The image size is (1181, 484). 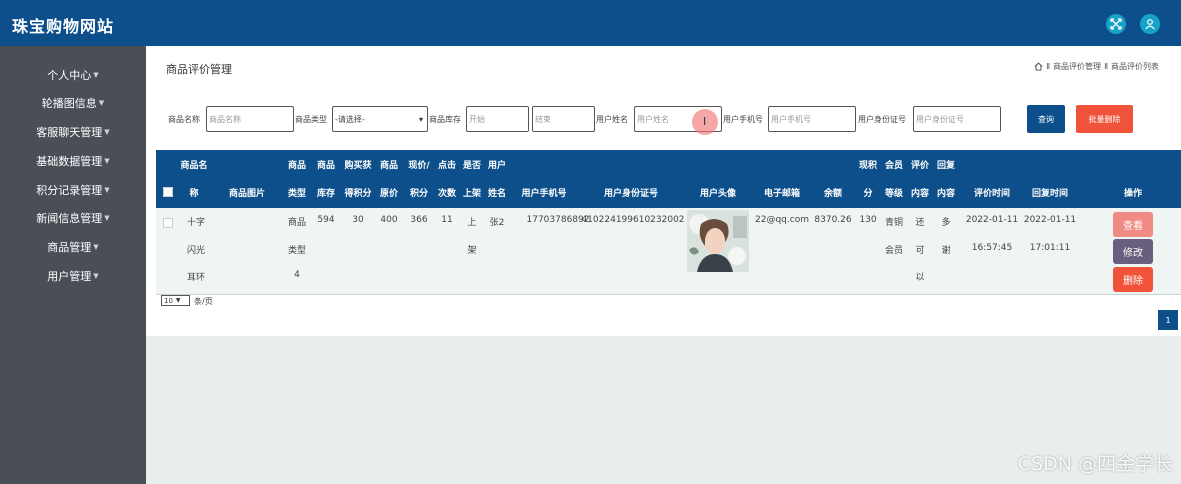 What do you see at coordinates (1116, 24) in the screenshot?
I see `fullscreen-icon` at bounding box center [1116, 24].